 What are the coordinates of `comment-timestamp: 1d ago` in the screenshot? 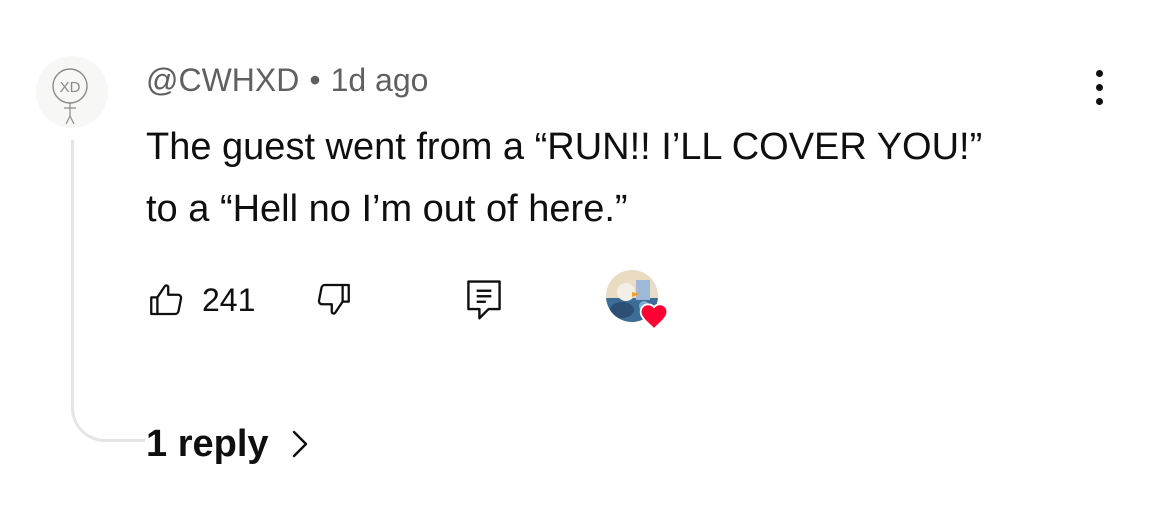 It's located at (380, 80).